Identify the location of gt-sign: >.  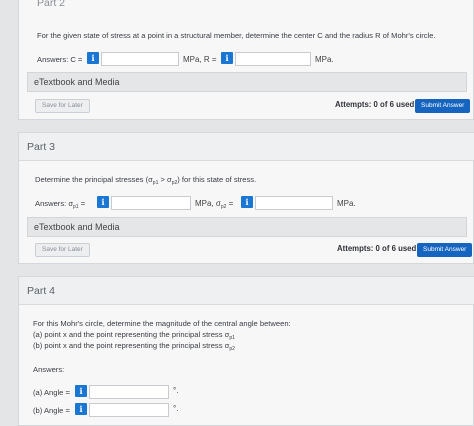
(163, 179).